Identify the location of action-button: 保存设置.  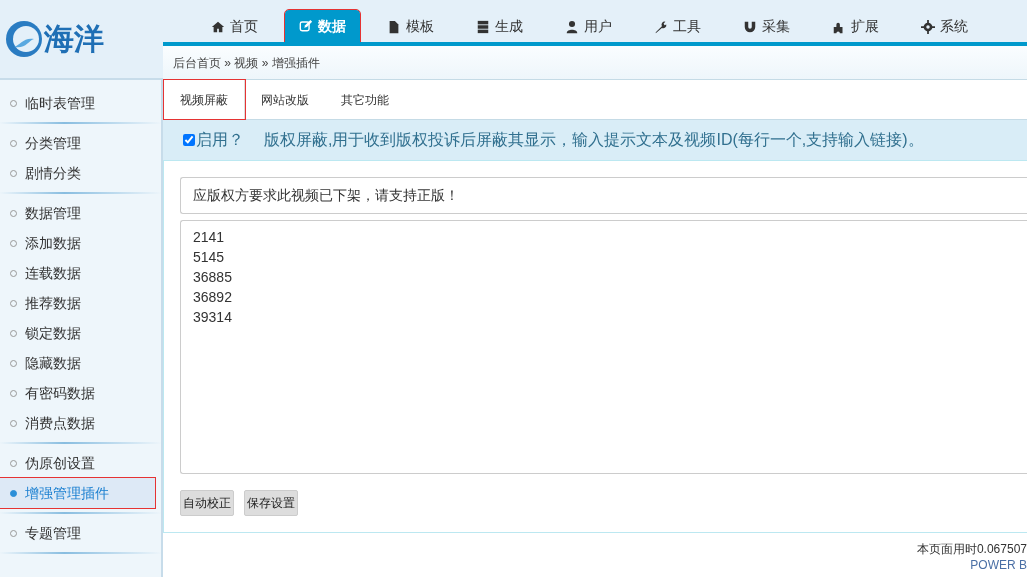
(271, 503).